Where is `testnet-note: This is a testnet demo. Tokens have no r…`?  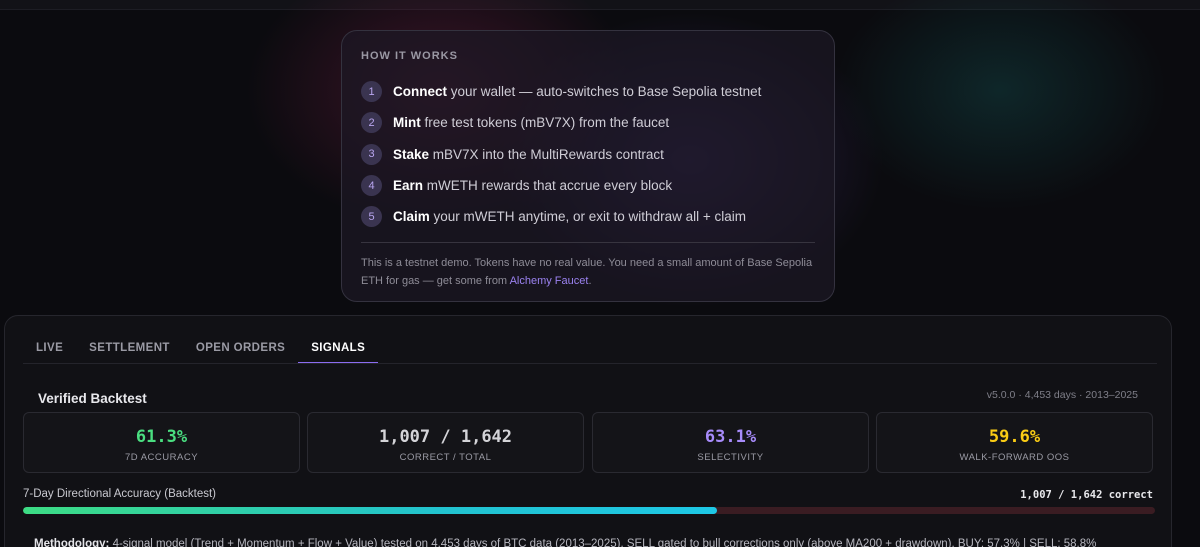 testnet-note: This is a testnet demo. Tokens have no r… is located at coordinates (588, 272).